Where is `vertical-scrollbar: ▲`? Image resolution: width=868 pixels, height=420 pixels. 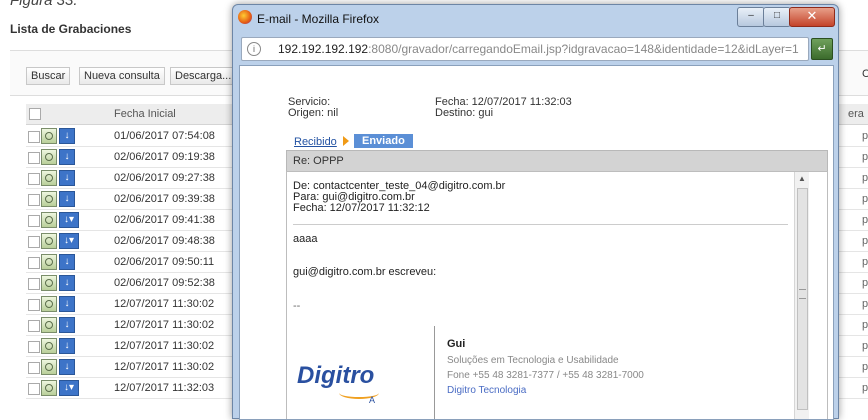
vertical-scrollbar: ▲ is located at coordinates (801, 295).